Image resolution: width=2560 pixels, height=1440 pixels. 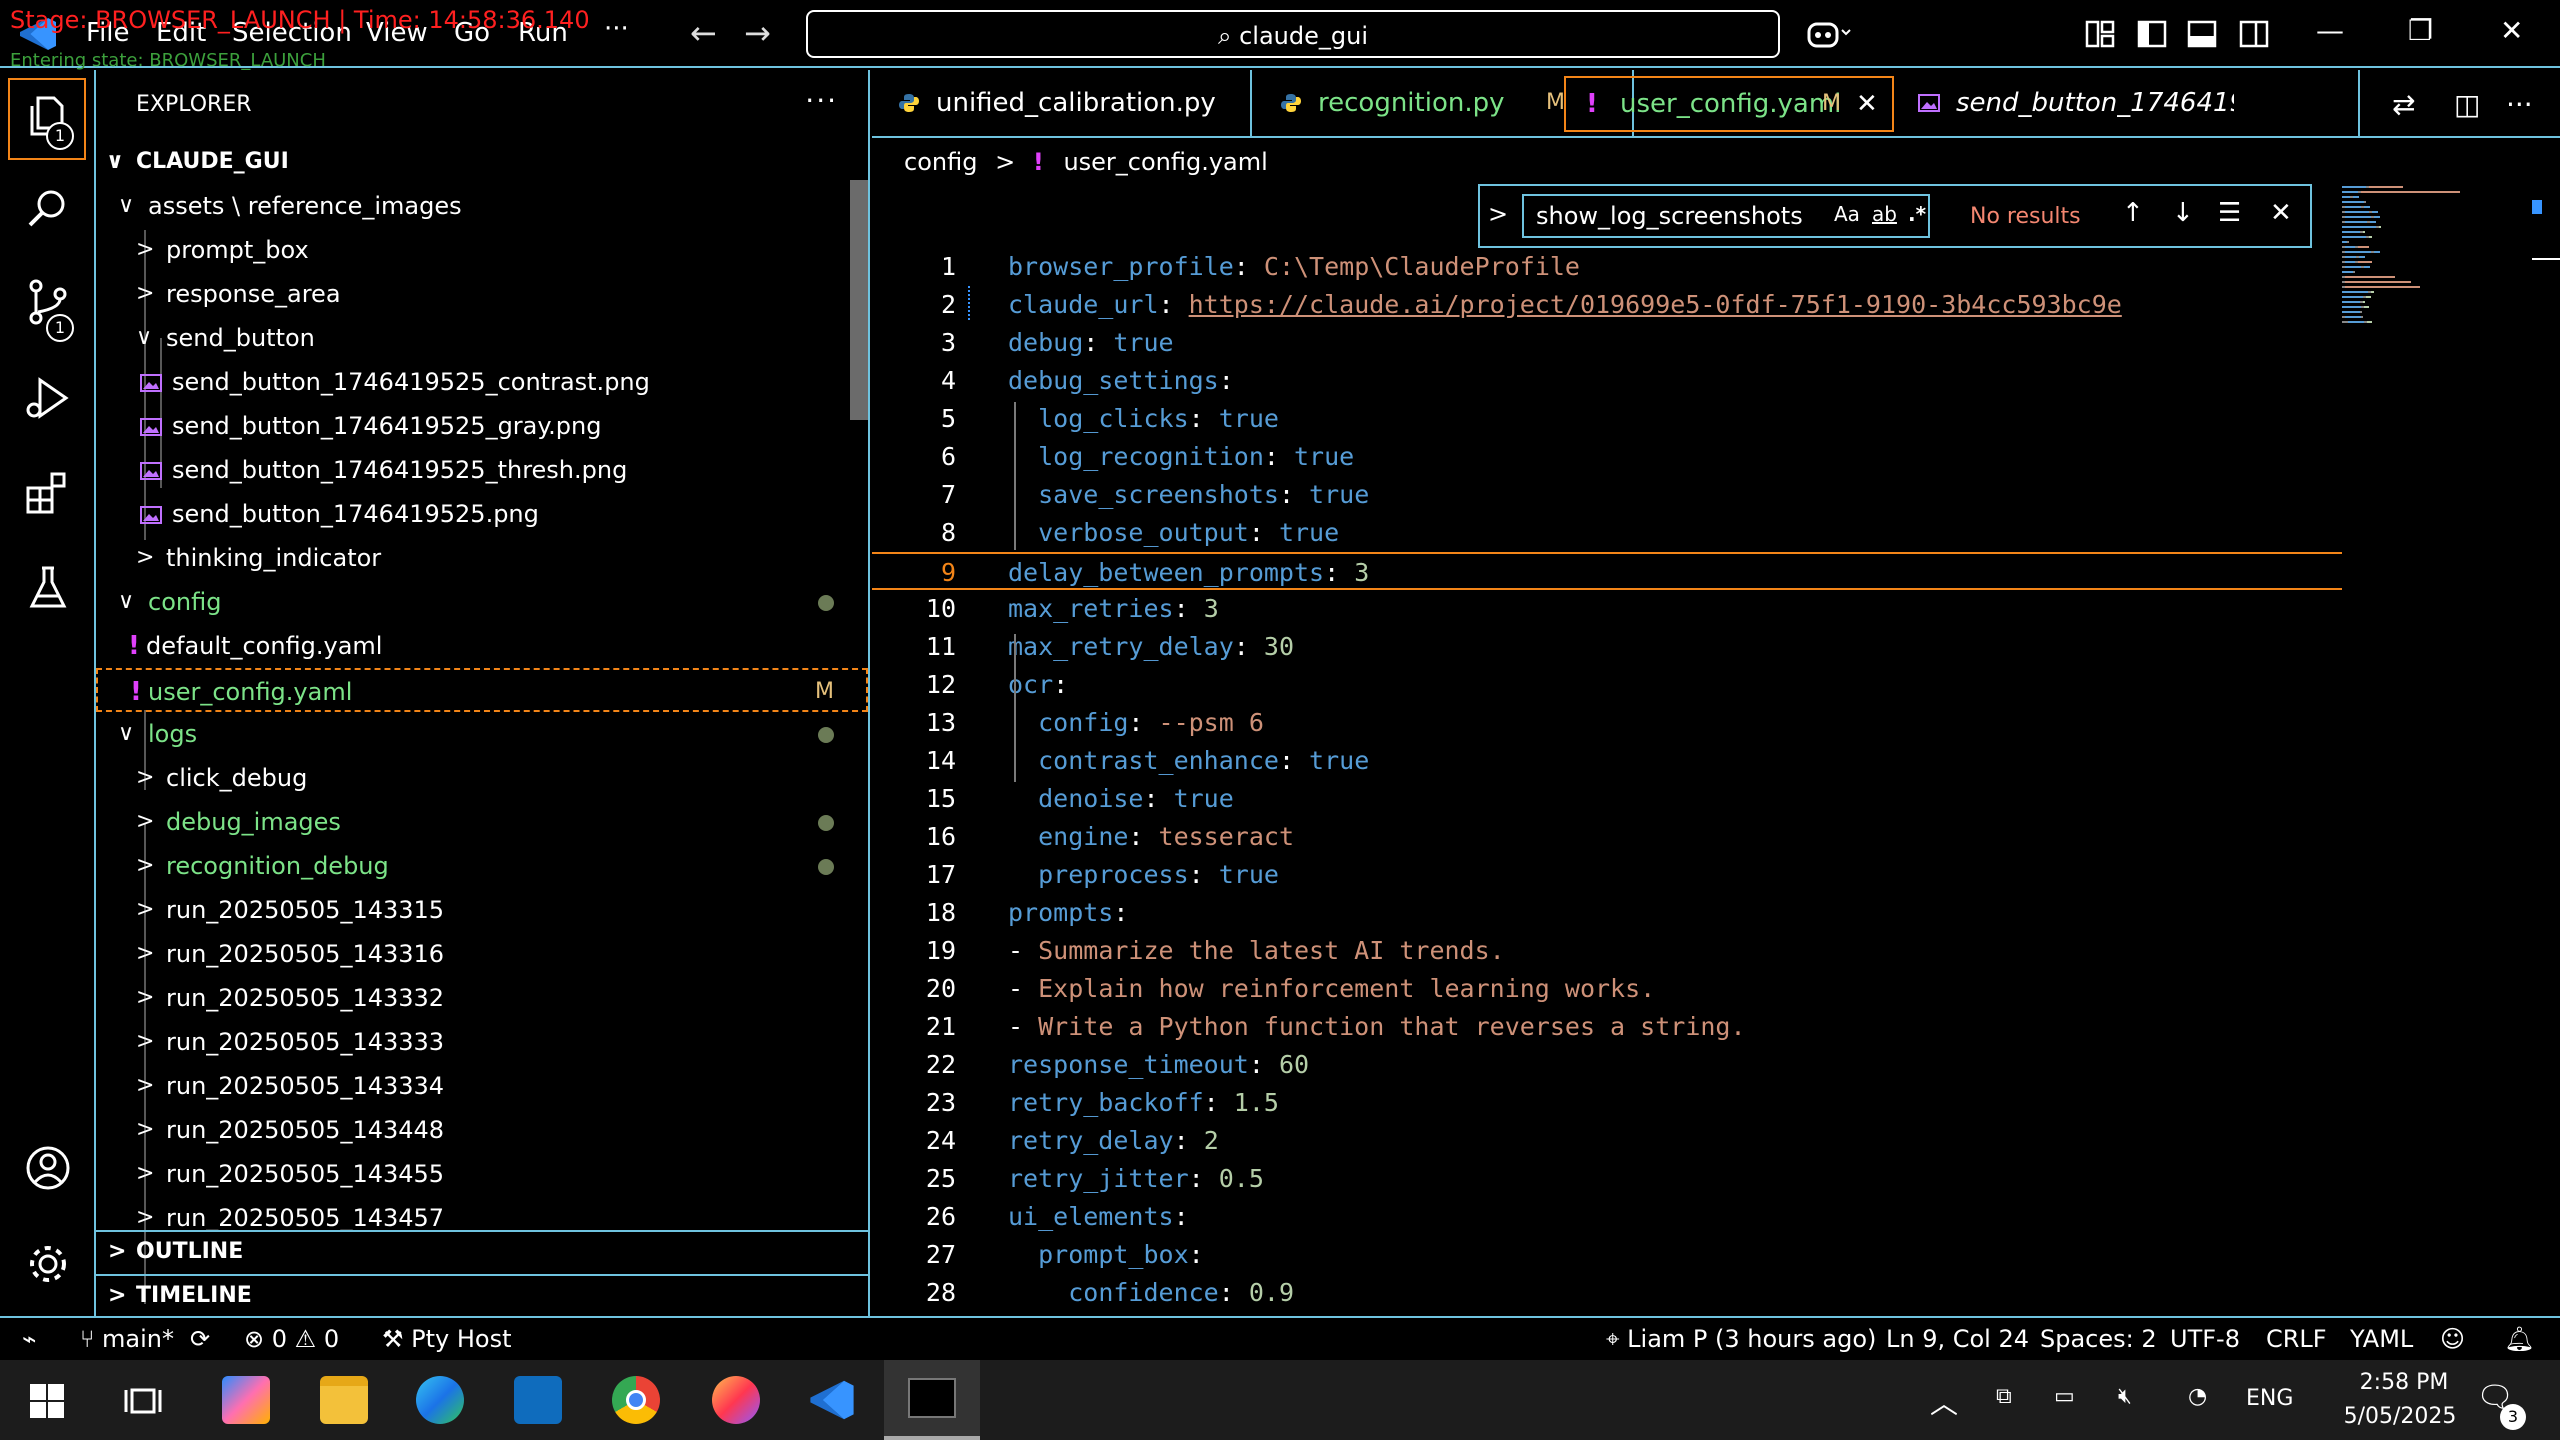 What do you see at coordinates (344, 1400) in the screenshot?
I see `file-explorer-icon` at bounding box center [344, 1400].